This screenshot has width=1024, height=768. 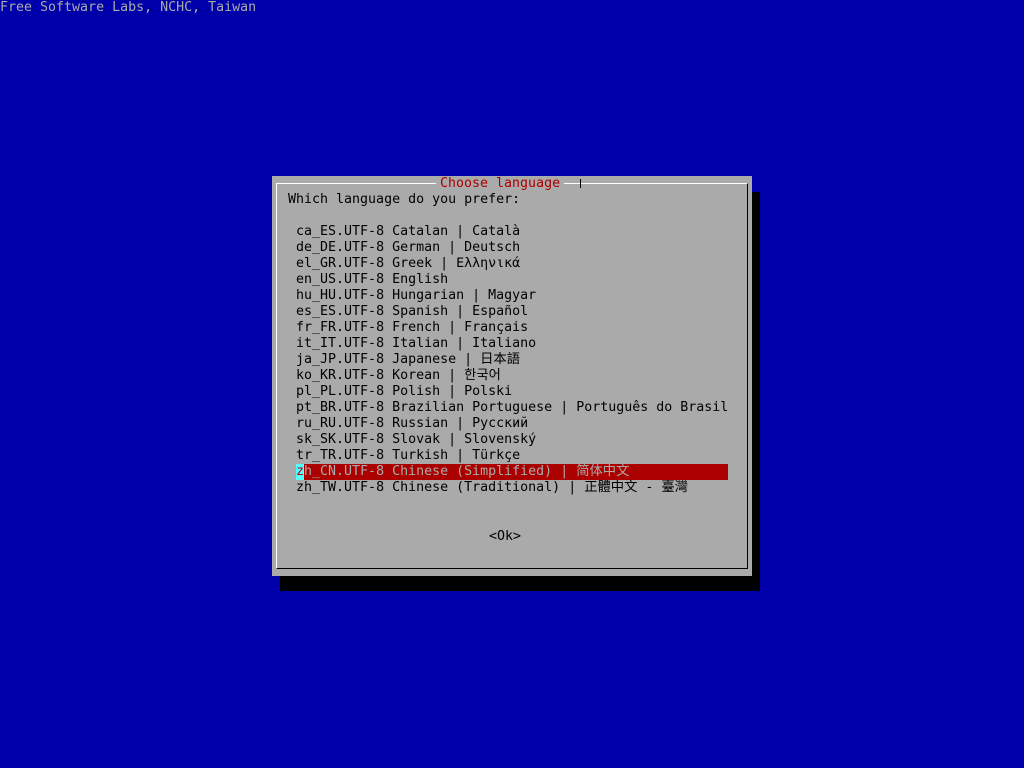 What do you see at coordinates (512, 232) in the screenshot?
I see `language-option: ca_ES.UTF-8 Catalan | Català` at bounding box center [512, 232].